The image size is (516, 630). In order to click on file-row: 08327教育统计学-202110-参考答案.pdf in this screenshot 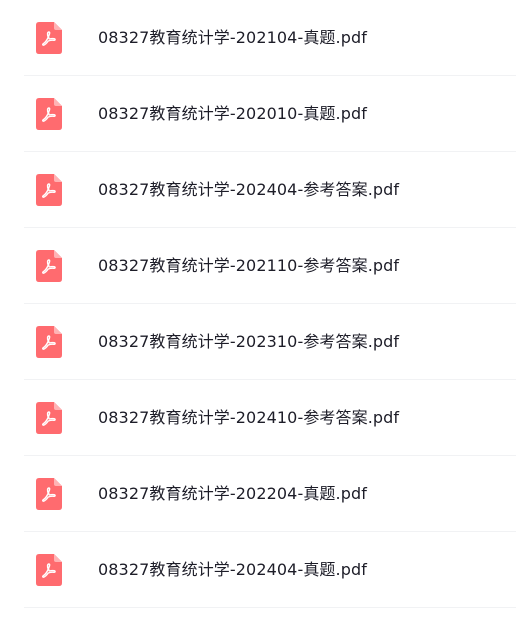, I will do `click(258, 266)`.